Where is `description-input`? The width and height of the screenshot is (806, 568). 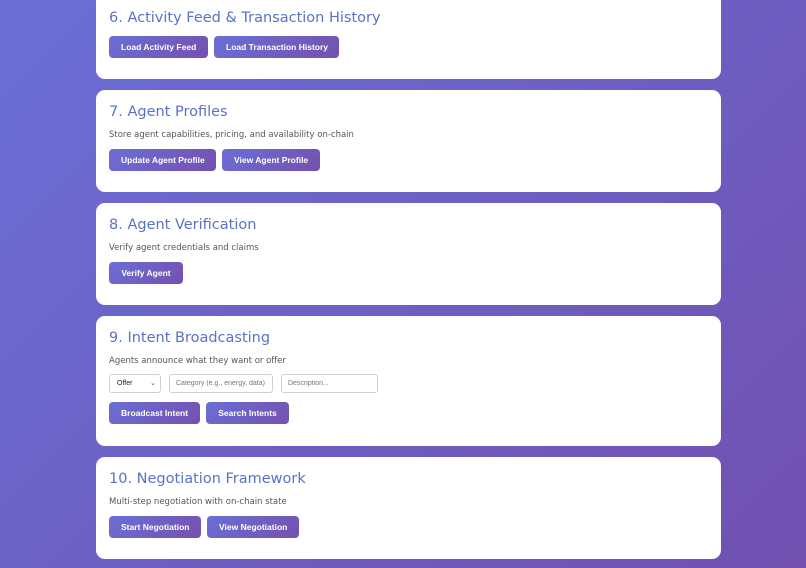 description-input is located at coordinates (329, 383).